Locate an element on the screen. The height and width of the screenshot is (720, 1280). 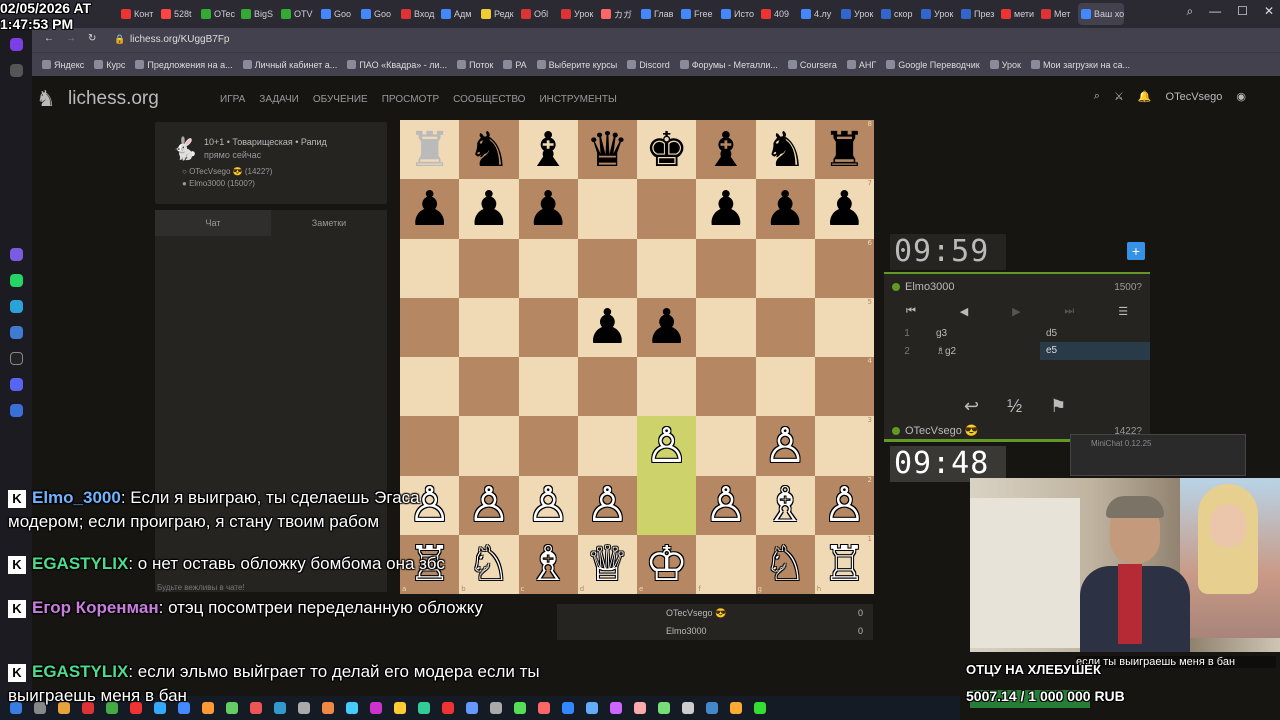
square-g2: ♗ is located at coordinates (785, 505).